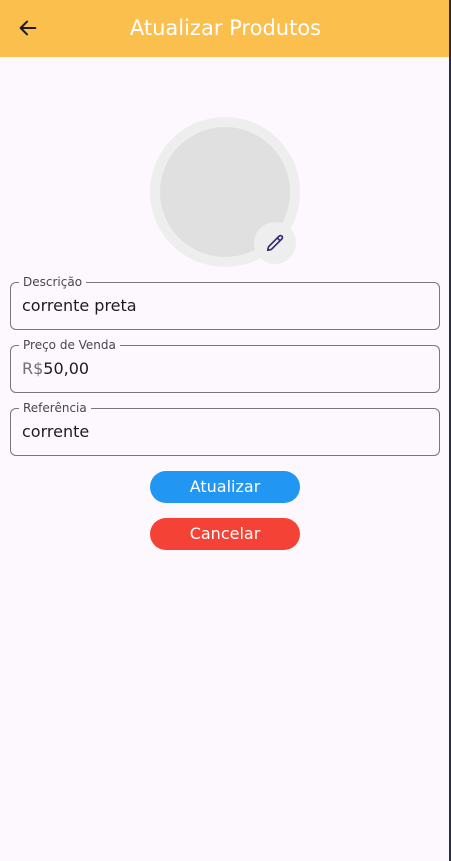 This screenshot has height=861, width=451. Describe the element at coordinates (225, 302) in the screenshot. I see `descricao-field: Descrição corrente preta` at that location.